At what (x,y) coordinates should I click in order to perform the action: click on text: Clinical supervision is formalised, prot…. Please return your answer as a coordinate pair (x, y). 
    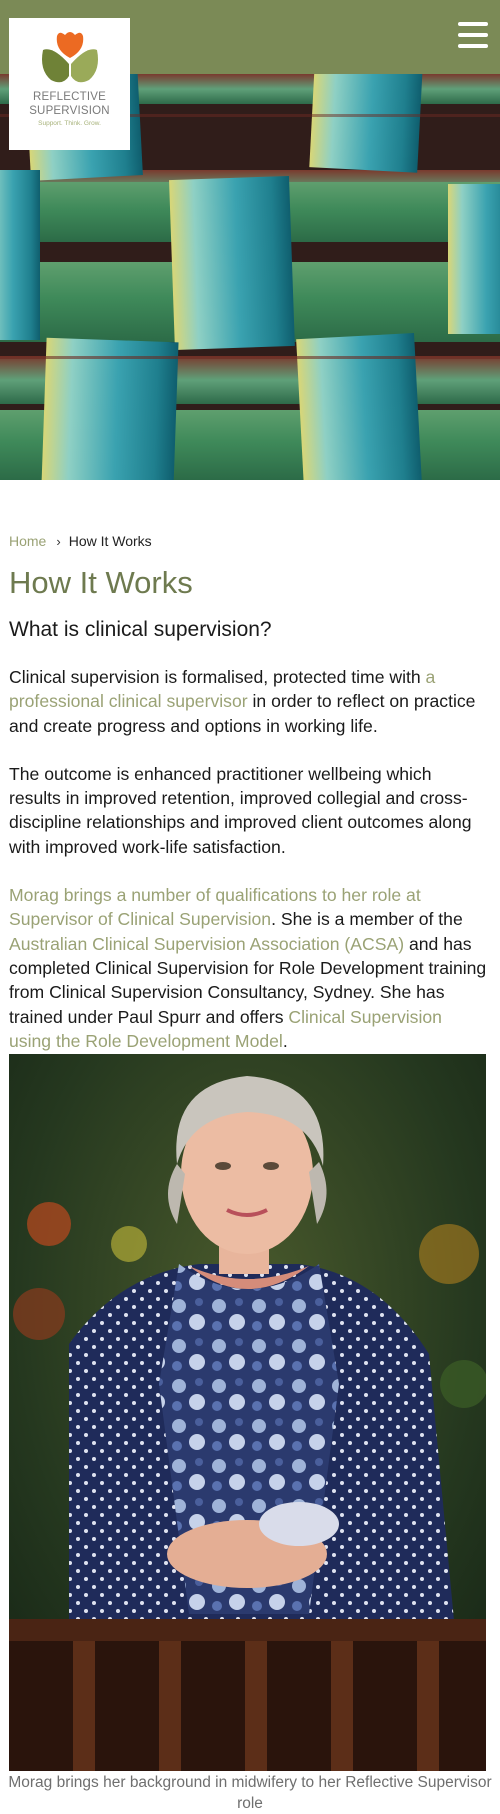
    Looking at the image, I should click on (217, 677).